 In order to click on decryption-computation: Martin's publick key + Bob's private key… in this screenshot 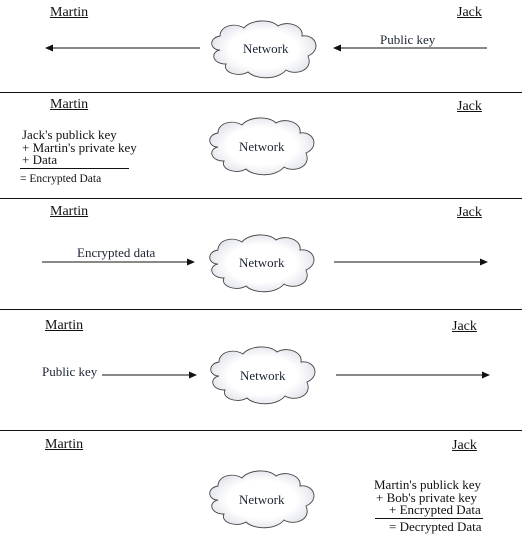, I will do `click(427, 497)`.